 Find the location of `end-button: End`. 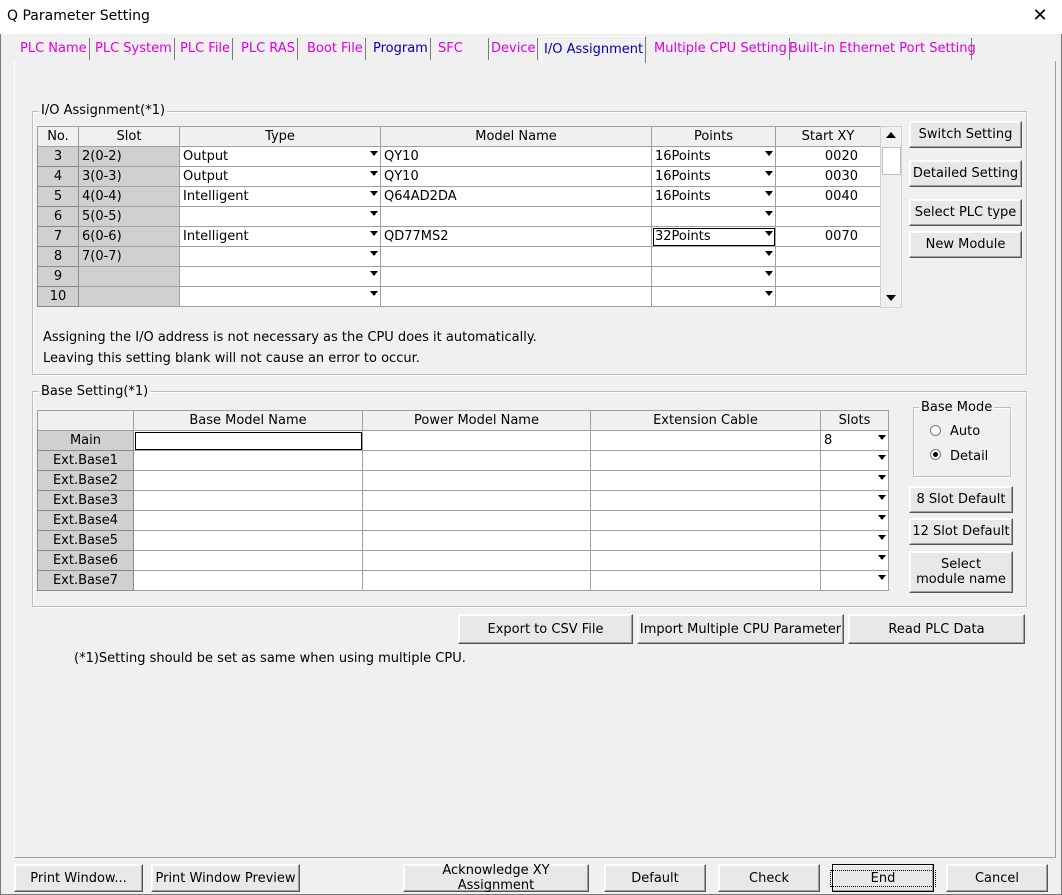

end-button: End is located at coordinates (883, 878).